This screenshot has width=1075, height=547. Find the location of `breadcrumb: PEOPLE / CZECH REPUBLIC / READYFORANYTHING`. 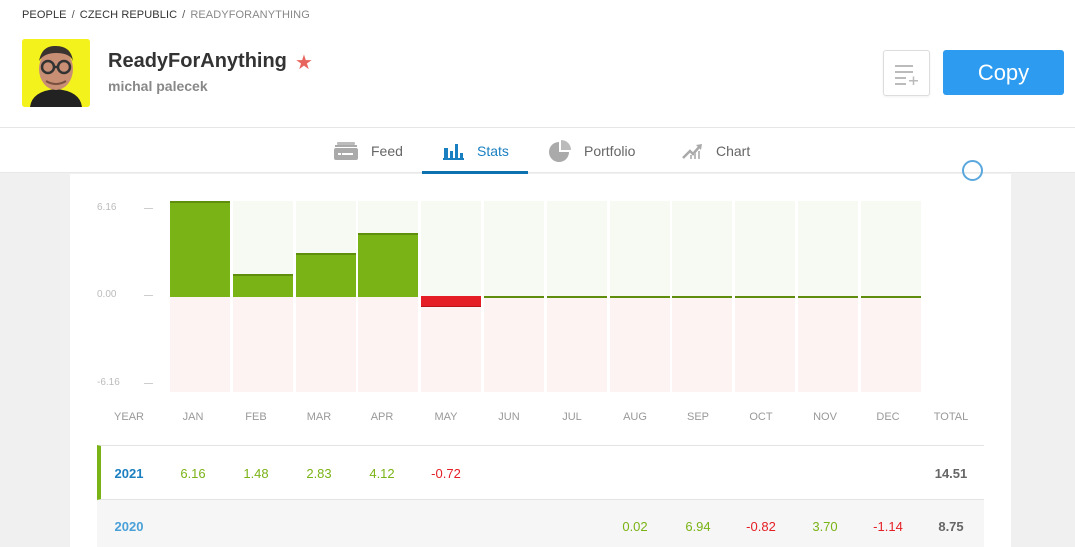

breadcrumb: PEOPLE / CZECH REPUBLIC / READYFORANYTHING is located at coordinates (166, 15).